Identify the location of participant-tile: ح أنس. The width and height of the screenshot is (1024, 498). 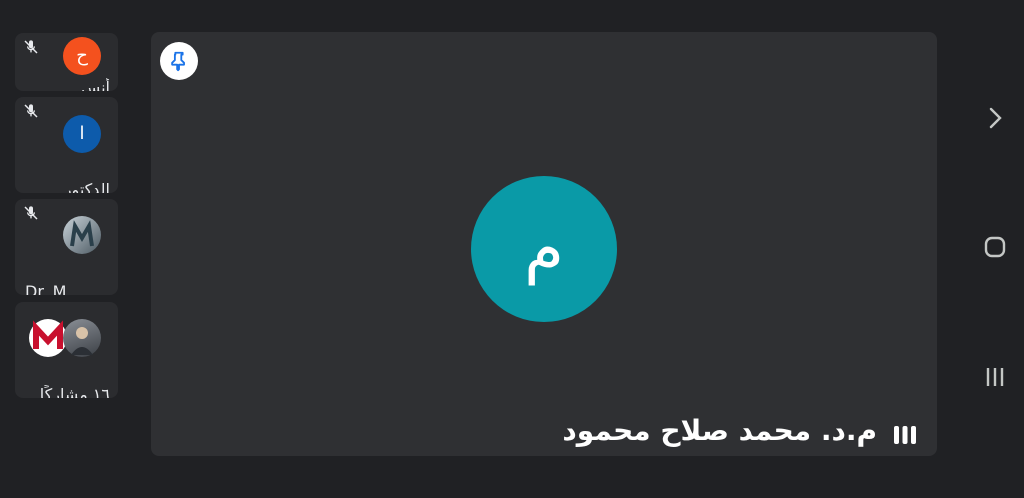
(66, 62).